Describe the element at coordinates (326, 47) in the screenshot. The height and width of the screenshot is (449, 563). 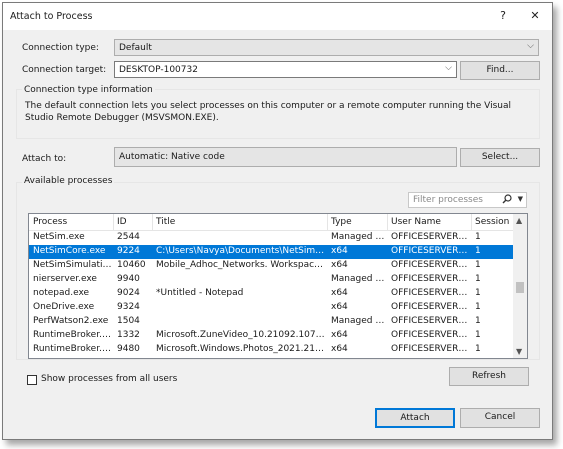
I see `connection-type-combo: Default ⌵` at that location.